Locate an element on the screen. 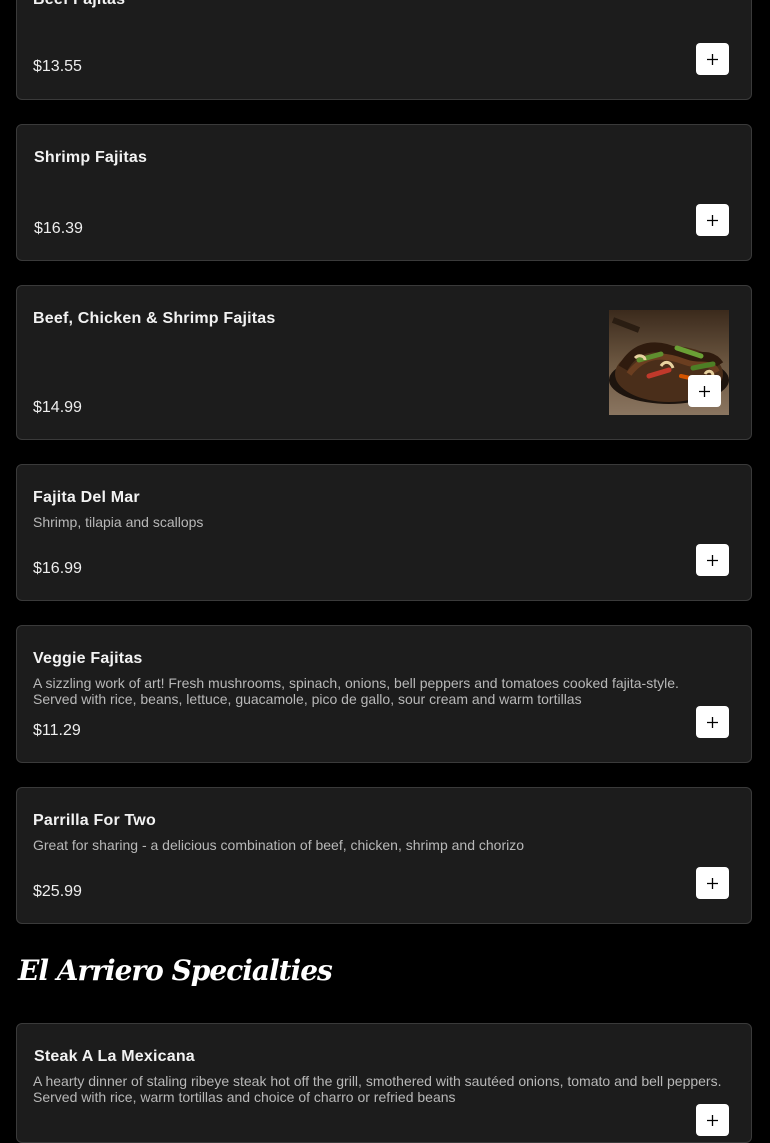 The image size is (770, 1143). item-price: $16.39 is located at coordinates (58, 228).